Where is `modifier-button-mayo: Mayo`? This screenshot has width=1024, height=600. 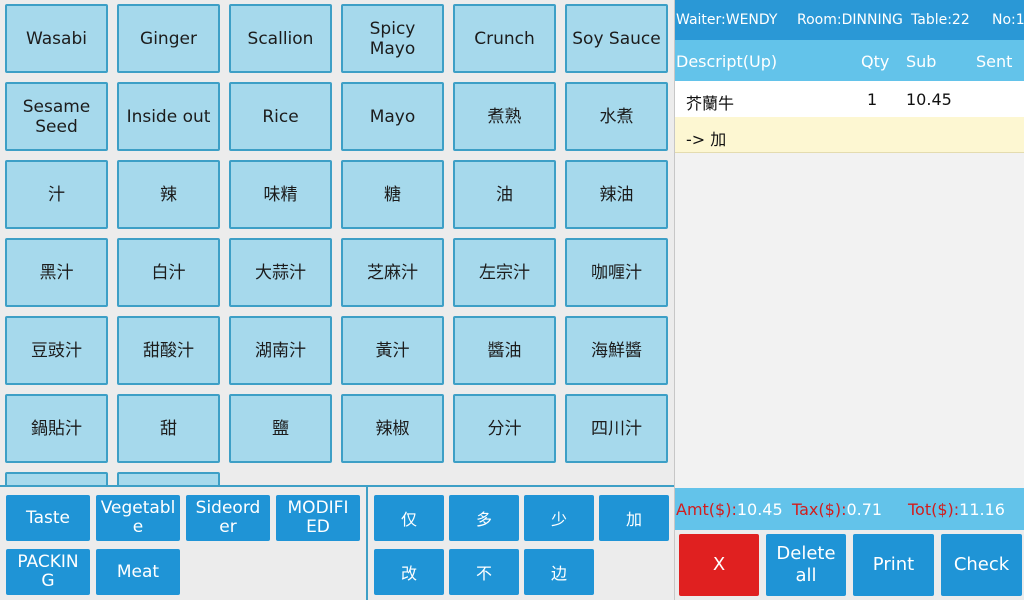 modifier-button-mayo: Mayo is located at coordinates (392, 116).